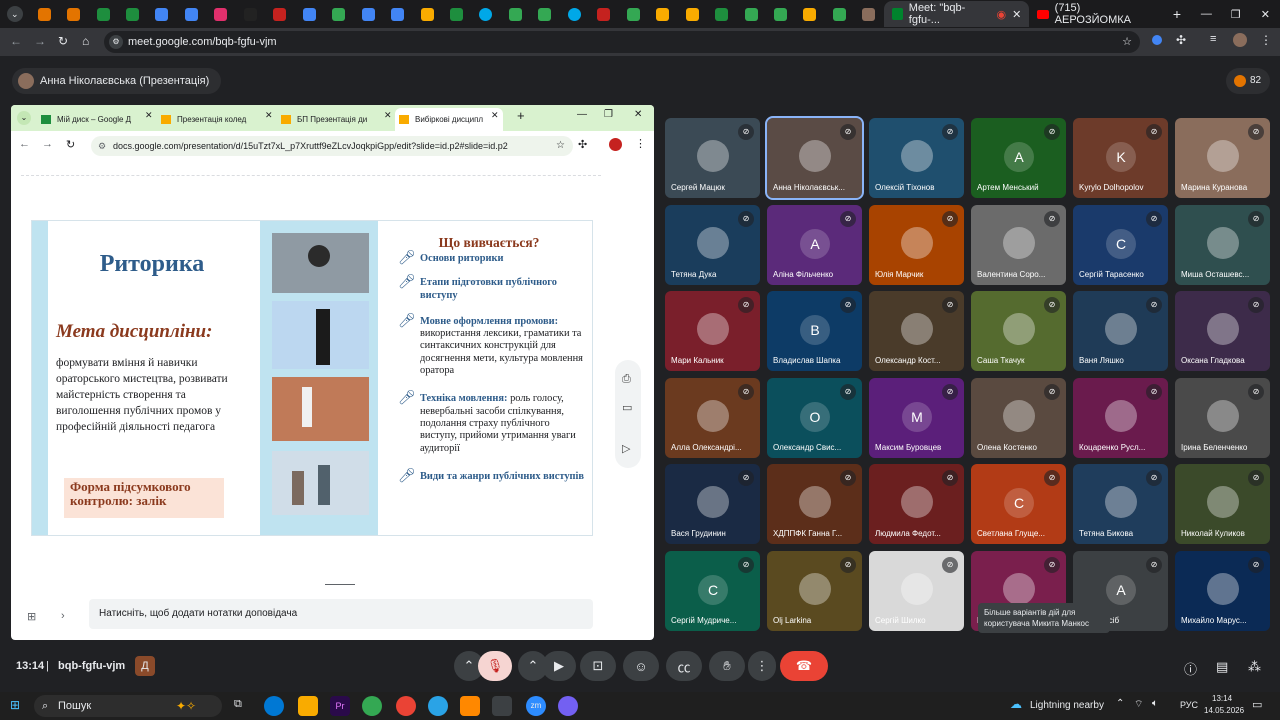  I want to click on premiere-icon: Pr, so click(340, 706).